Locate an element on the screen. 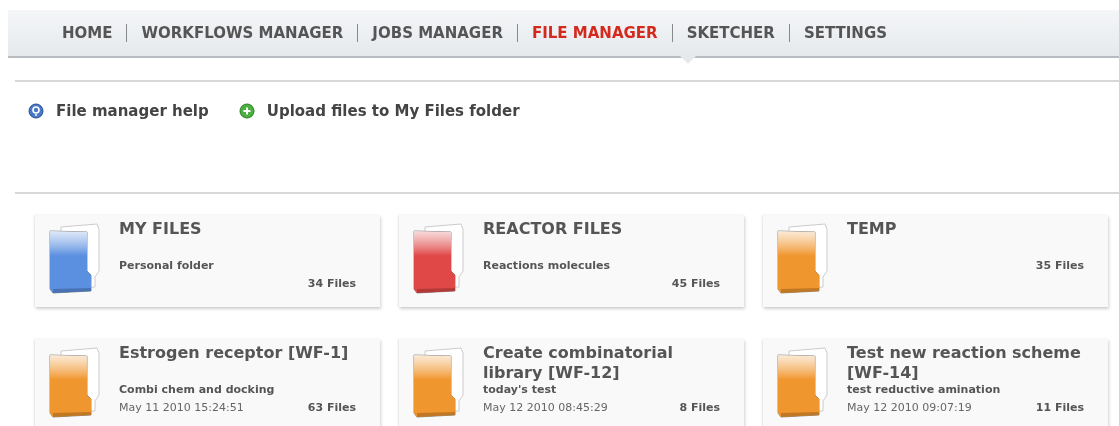 This screenshot has height=426, width=1119. file-count: 63 Files is located at coordinates (331, 407).